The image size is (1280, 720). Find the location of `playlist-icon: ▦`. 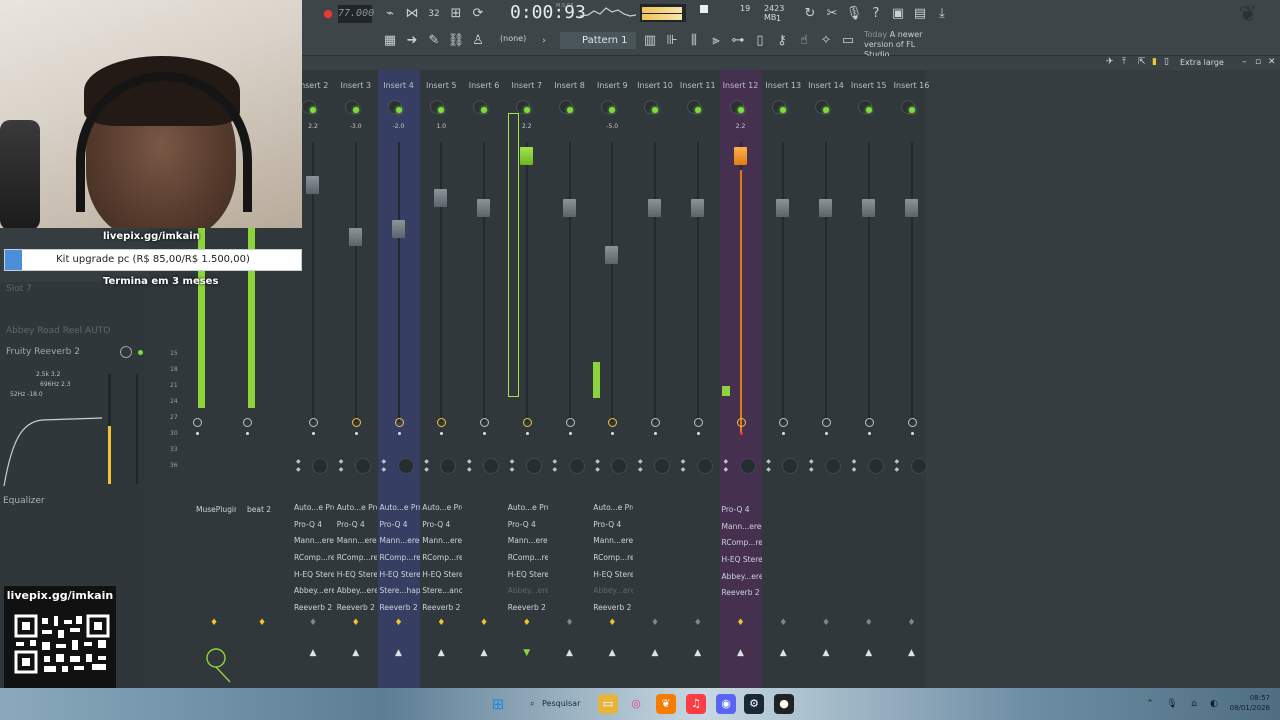

playlist-icon: ▦ is located at coordinates (390, 41).